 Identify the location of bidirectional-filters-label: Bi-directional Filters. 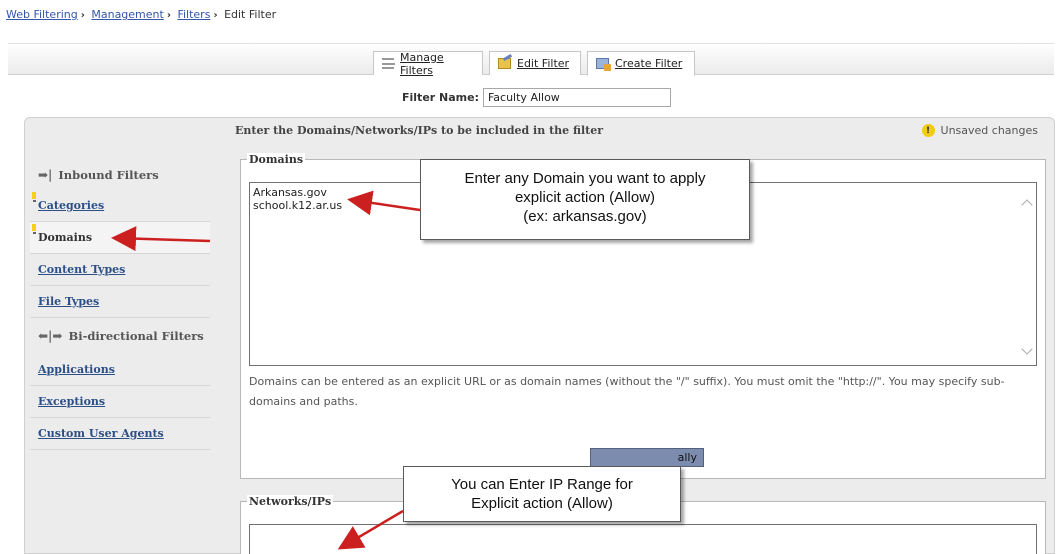
(136, 336).